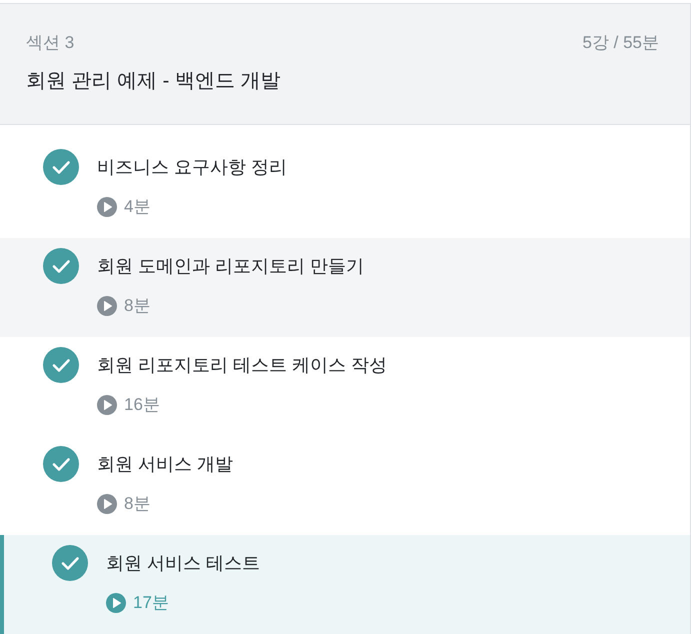 The image size is (691, 634). What do you see at coordinates (151, 603) in the screenshot?
I see `lecture-duration: 17분` at bounding box center [151, 603].